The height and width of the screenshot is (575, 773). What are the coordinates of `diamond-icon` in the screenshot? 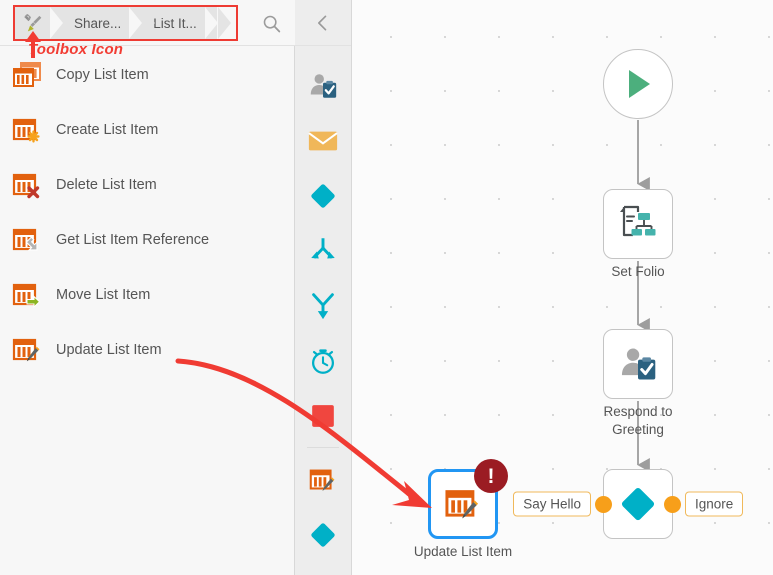 It's located at (323, 534).